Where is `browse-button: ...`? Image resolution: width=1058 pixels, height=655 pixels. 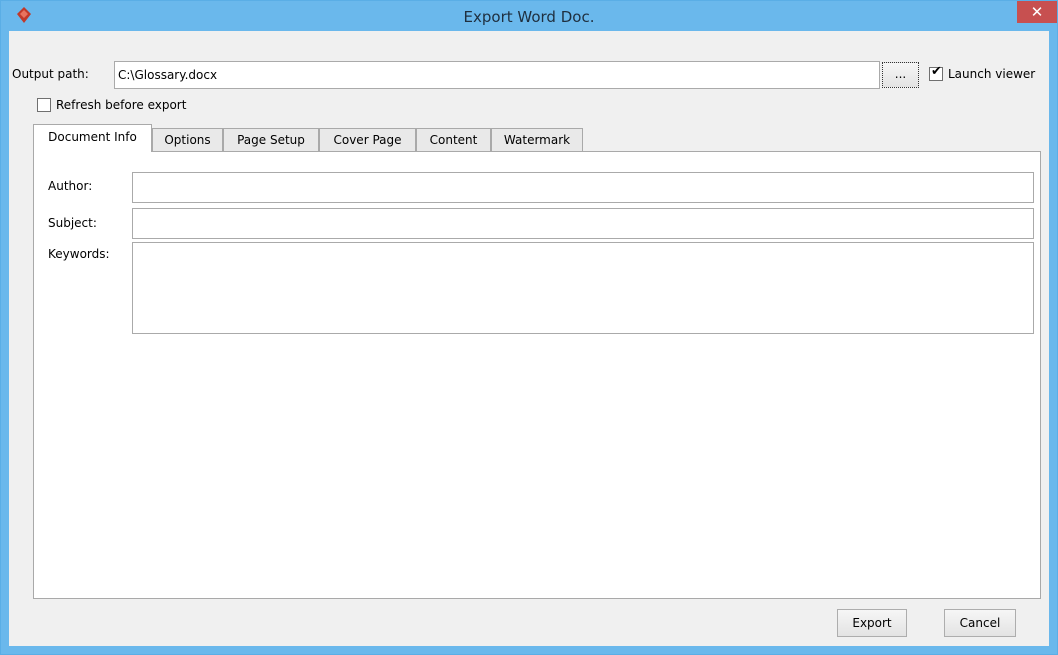 browse-button: ... is located at coordinates (900, 75).